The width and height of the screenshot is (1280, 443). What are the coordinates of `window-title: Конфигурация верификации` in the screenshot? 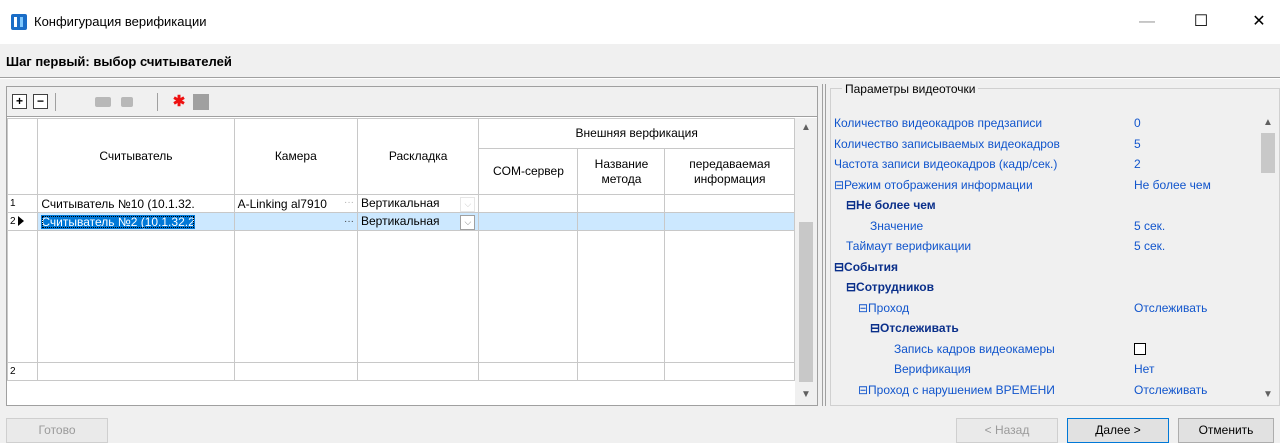 It's located at (120, 21).